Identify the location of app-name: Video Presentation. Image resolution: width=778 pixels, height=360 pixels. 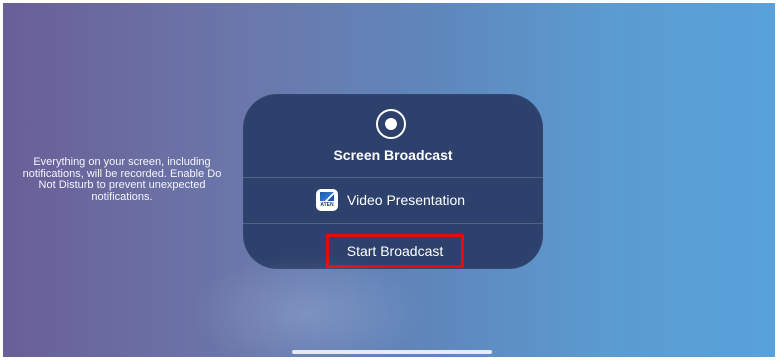
(406, 200).